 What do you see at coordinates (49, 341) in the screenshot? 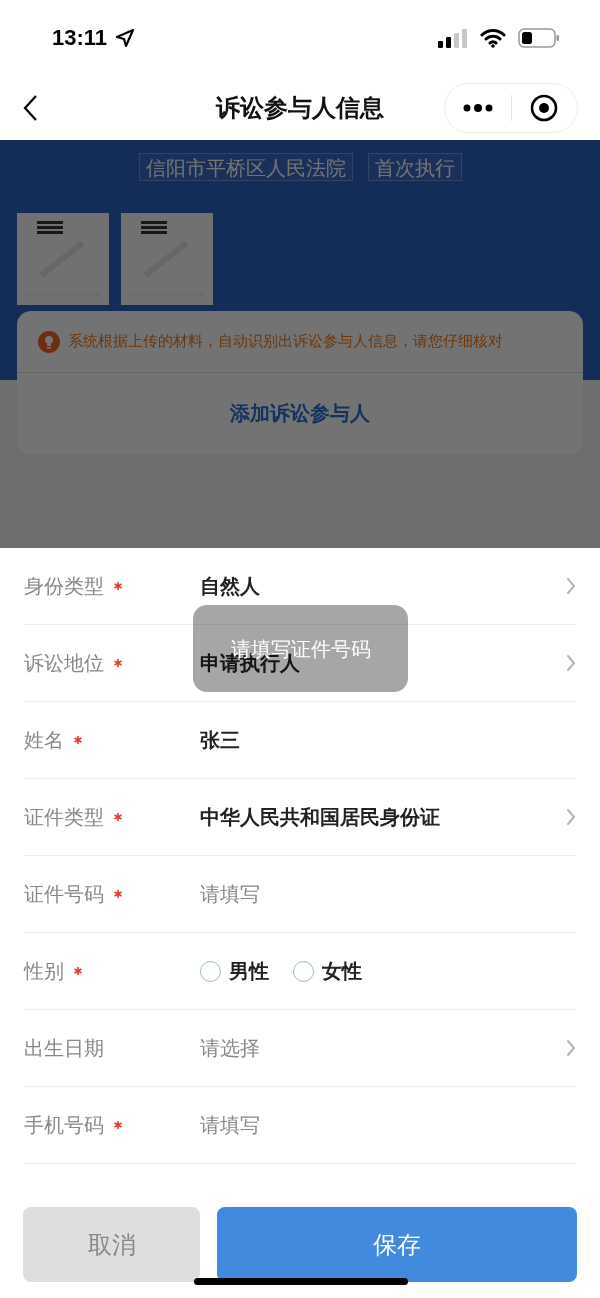
I see `lightbulb-icon` at bounding box center [49, 341].